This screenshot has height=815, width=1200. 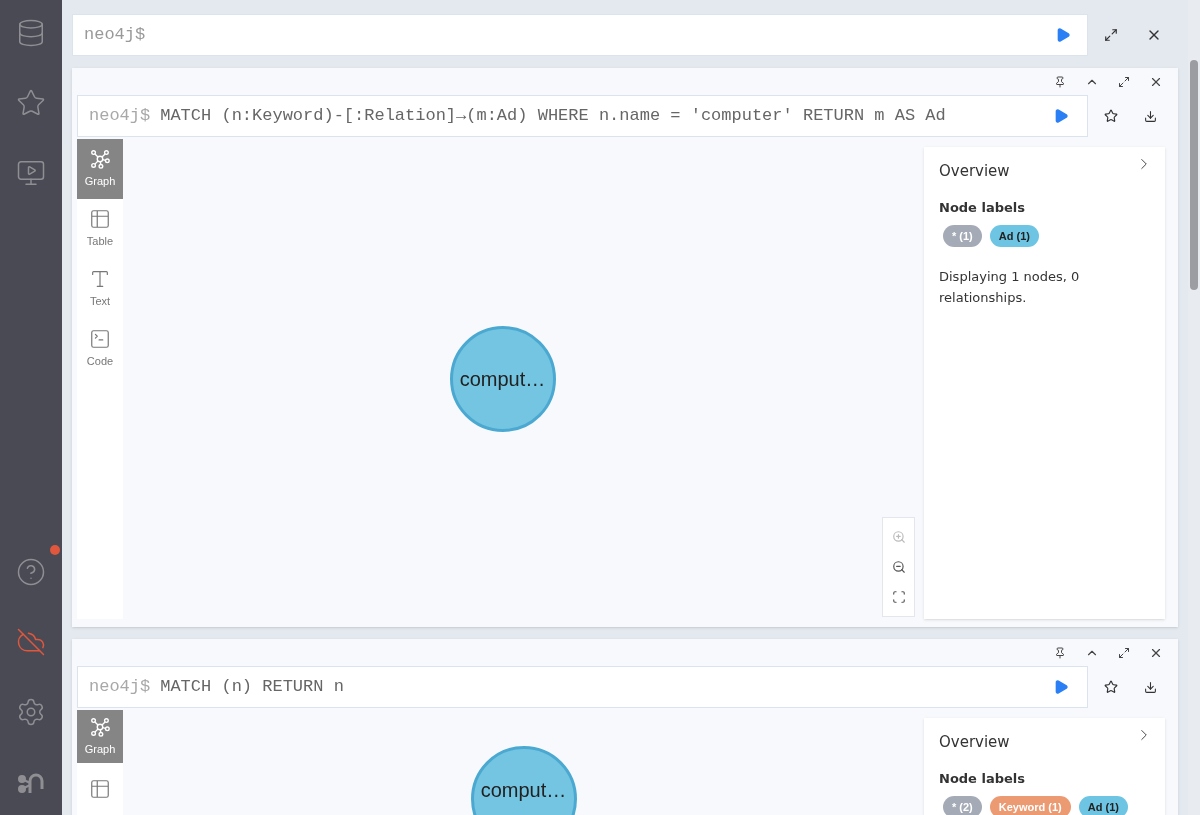 I want to click on guides-icon, so click(x=31, y=173).